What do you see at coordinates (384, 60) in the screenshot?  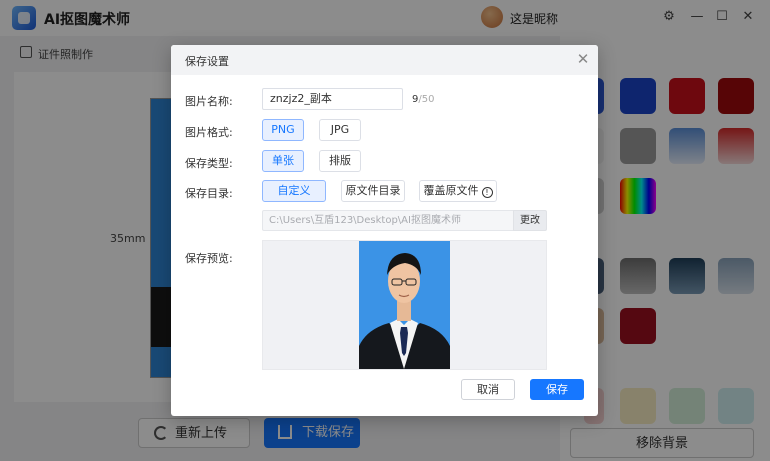 I see `dialog-header: 保存设置 ✕` at bounding box center [384, 60].